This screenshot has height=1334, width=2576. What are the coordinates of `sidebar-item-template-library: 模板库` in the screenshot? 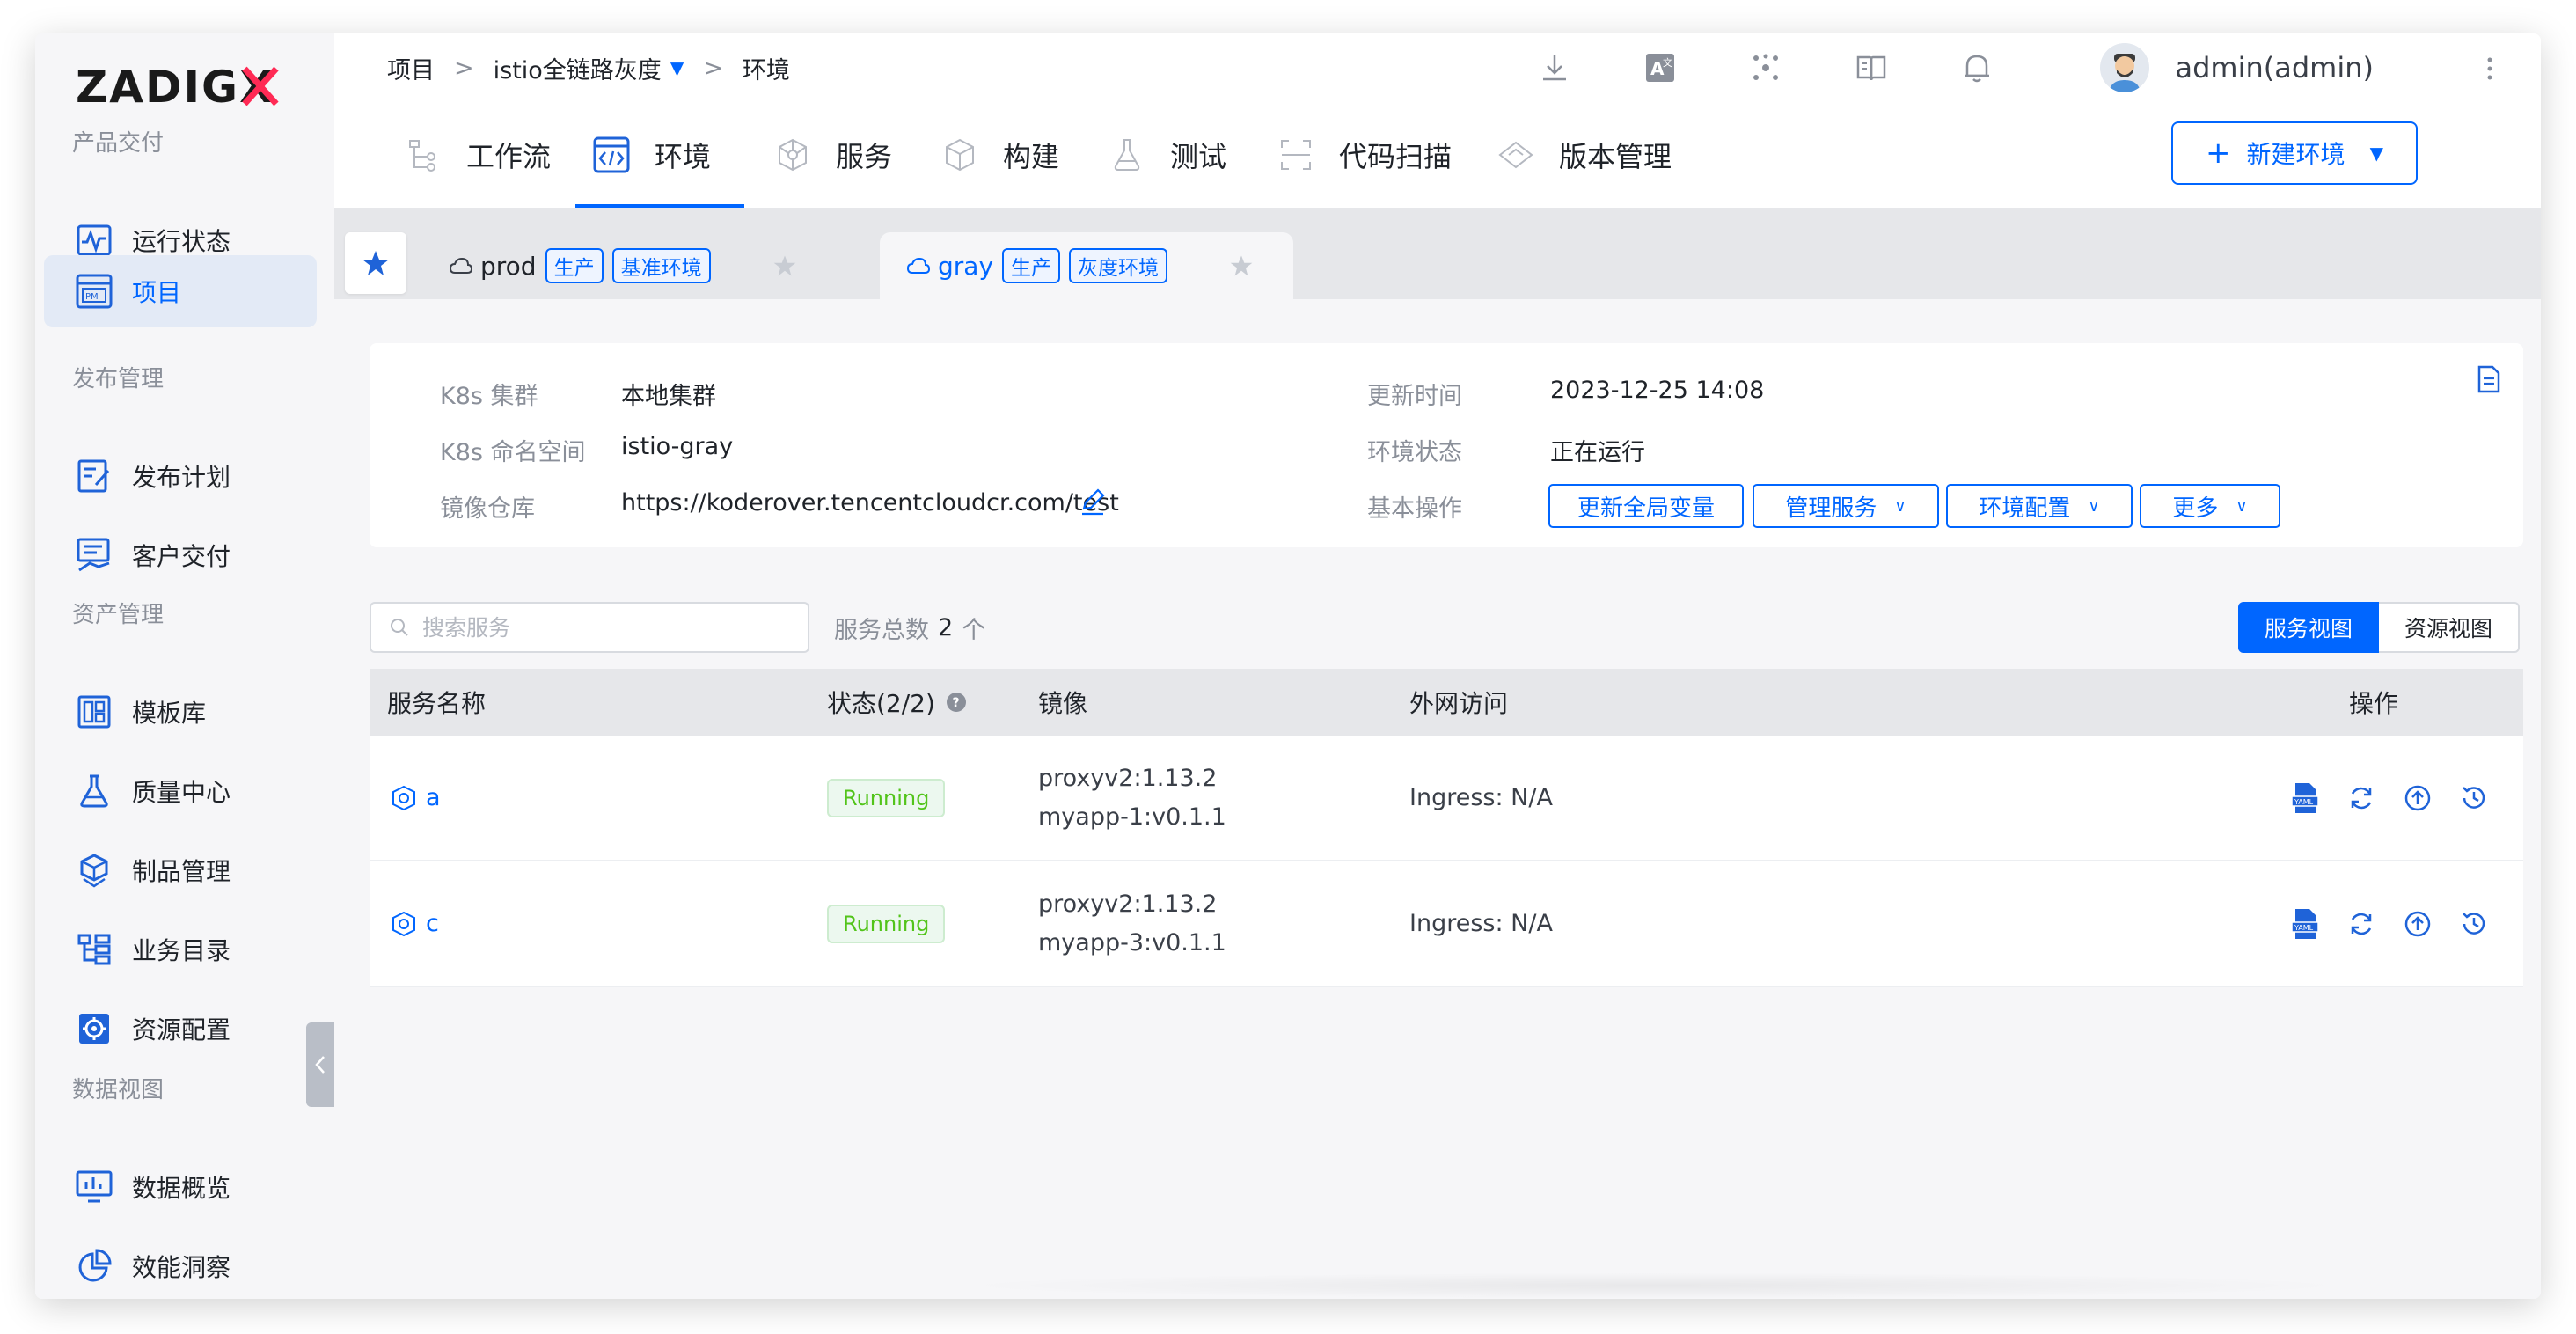 It's located at (180, 712).